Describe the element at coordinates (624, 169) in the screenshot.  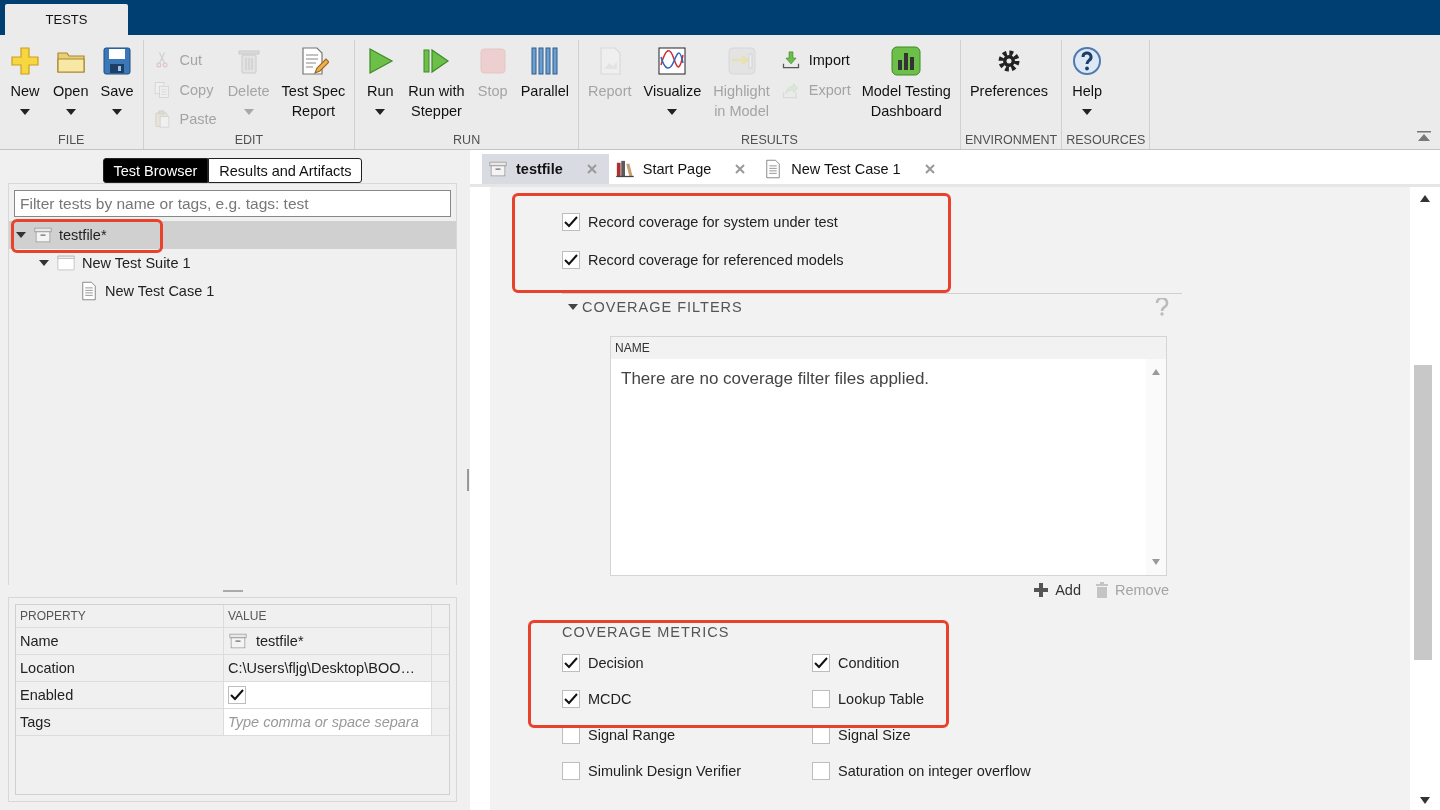
I see `books-icon` at that location.